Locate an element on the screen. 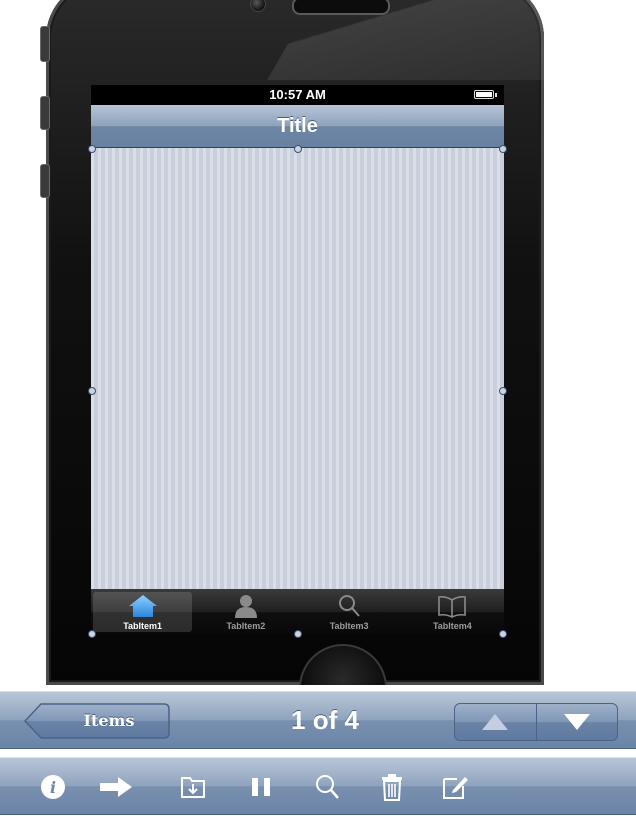  page-indicator: 1 of 4 is located at coordinates (325, 720).